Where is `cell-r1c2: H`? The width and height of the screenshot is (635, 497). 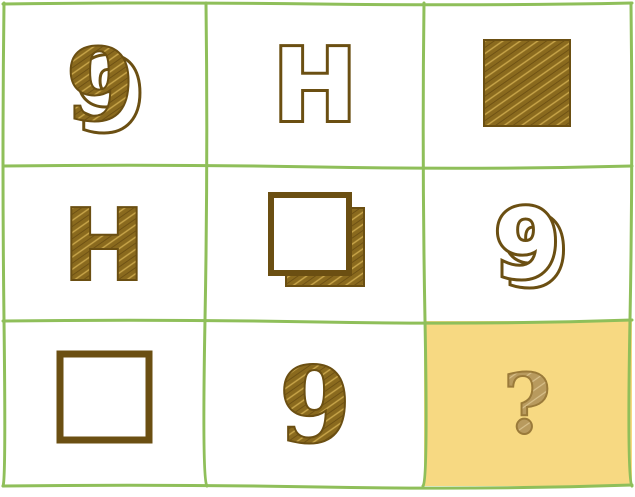
cell-r1c2: H is located at coordinates (315, 85).